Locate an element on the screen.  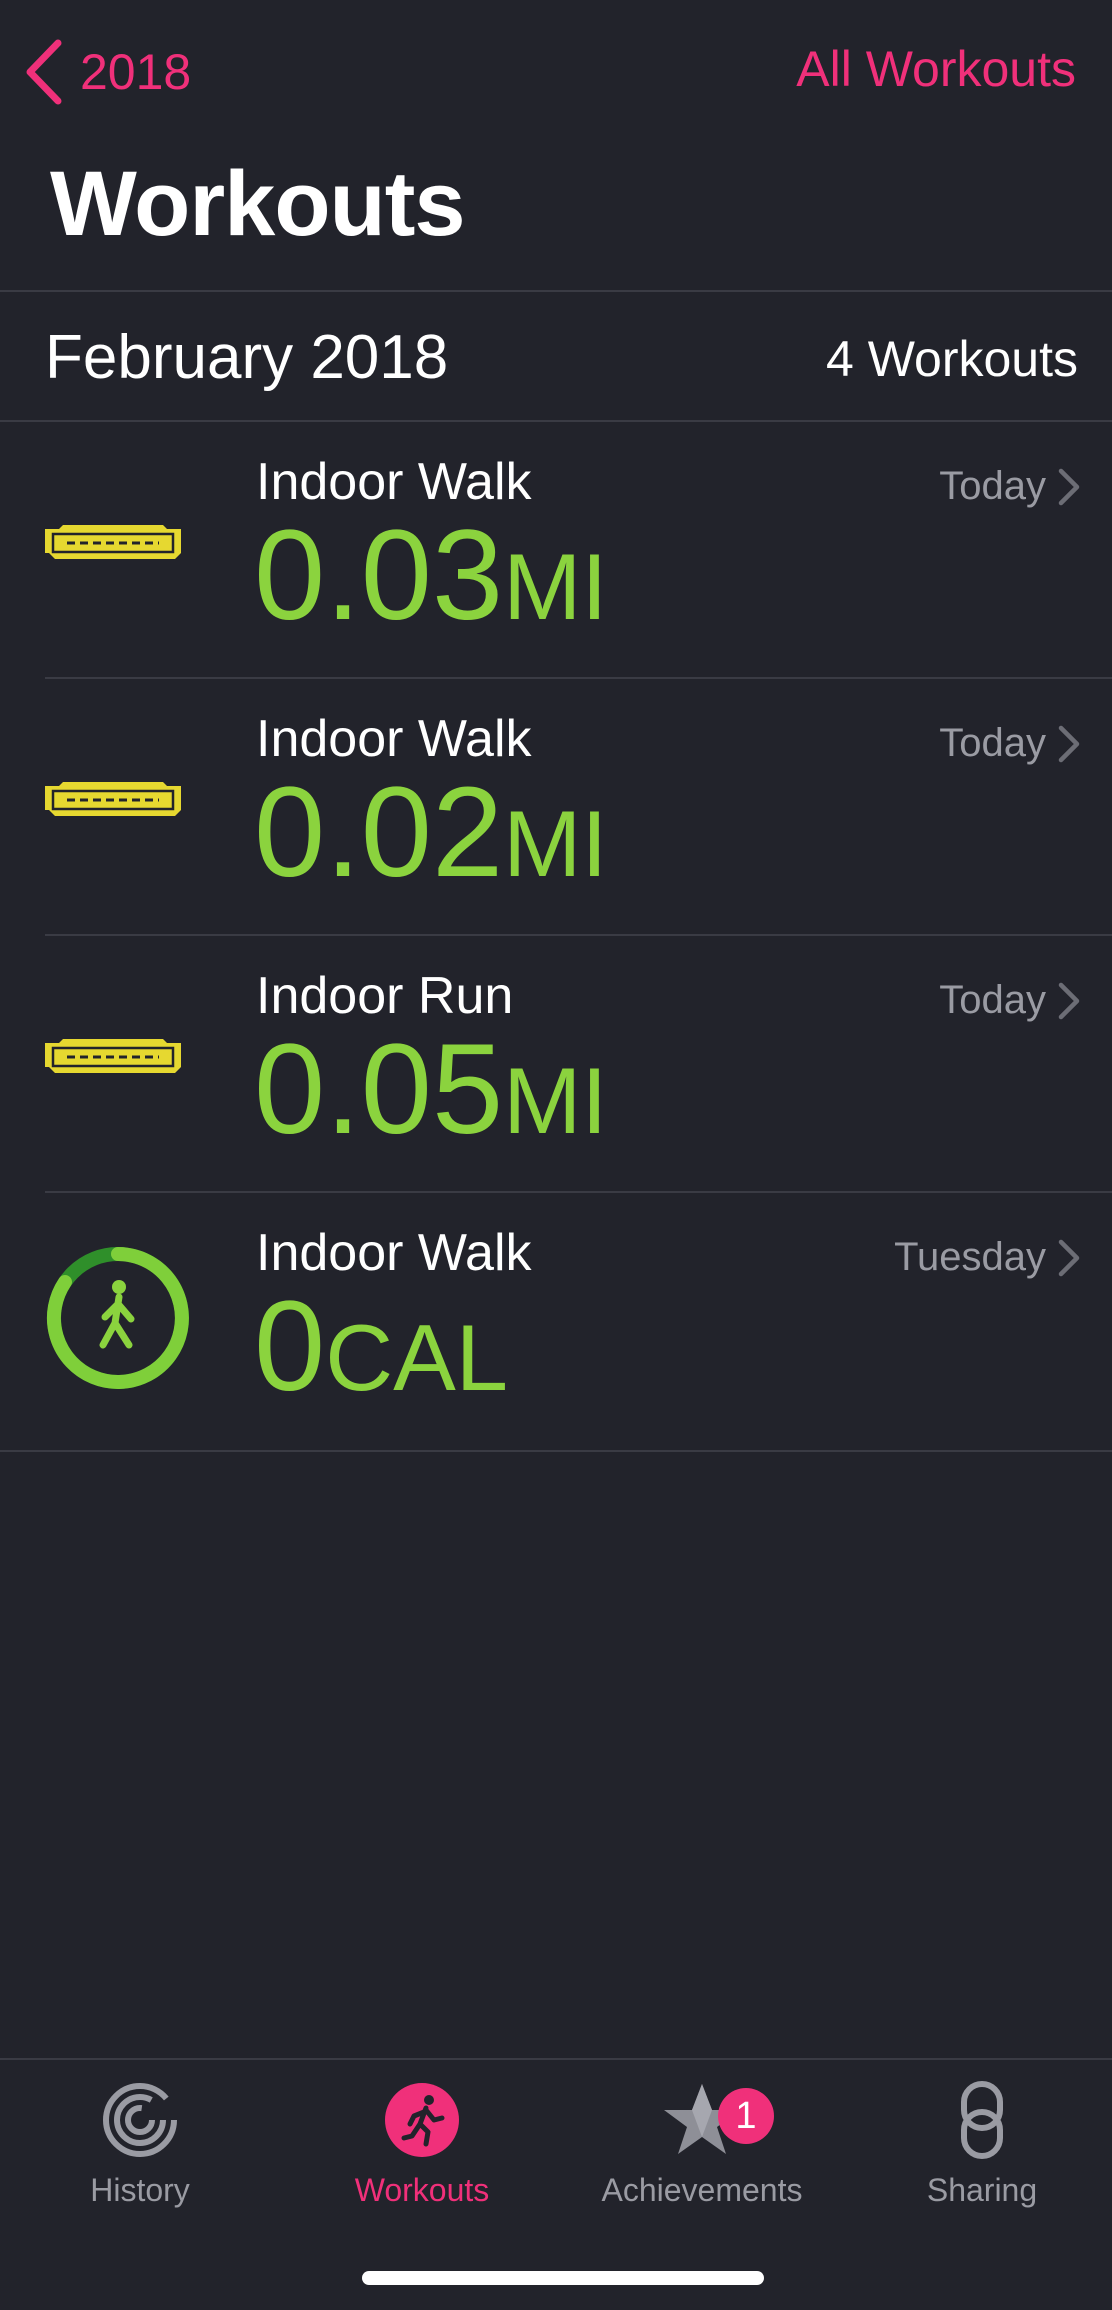
workout-row: Indoor Walk 0.02MI Today is located at coordinates (556, 807).